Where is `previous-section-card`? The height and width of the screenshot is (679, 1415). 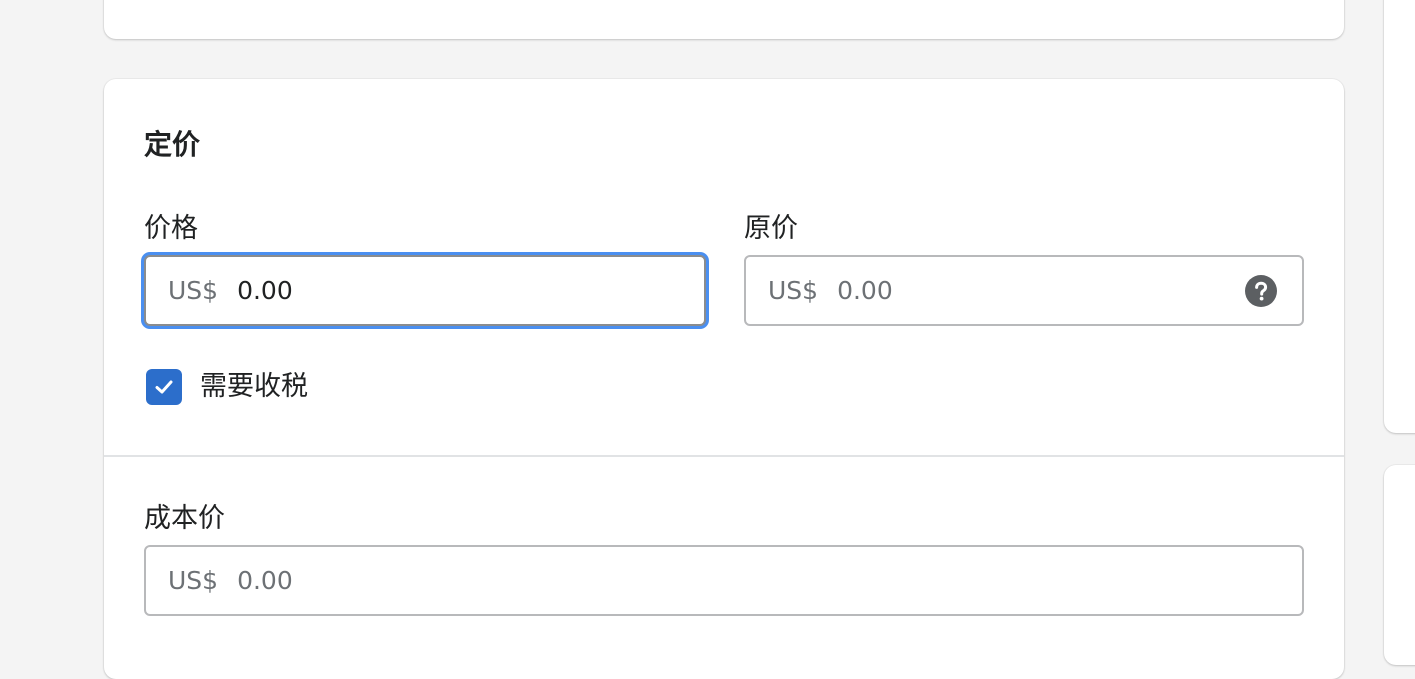
previous-section-card is located at coordinates (724, 19).